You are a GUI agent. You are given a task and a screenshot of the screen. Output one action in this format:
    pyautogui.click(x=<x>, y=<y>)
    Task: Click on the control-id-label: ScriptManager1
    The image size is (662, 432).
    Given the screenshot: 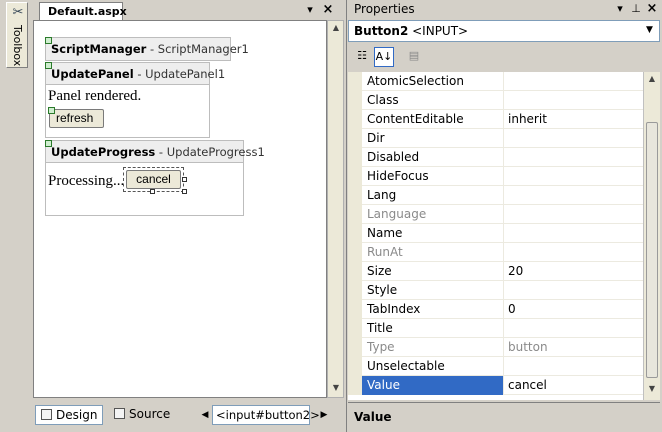 What is the action you would take?
    pyautogui.click(x=203, y=49)
    